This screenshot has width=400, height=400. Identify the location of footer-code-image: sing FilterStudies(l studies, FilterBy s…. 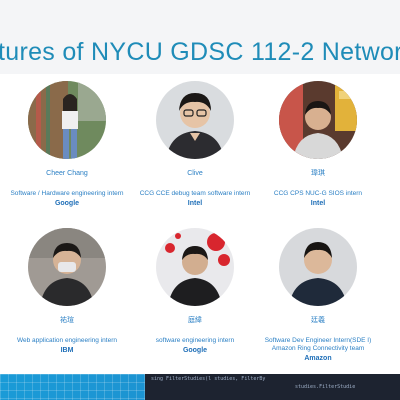
(272, 387).